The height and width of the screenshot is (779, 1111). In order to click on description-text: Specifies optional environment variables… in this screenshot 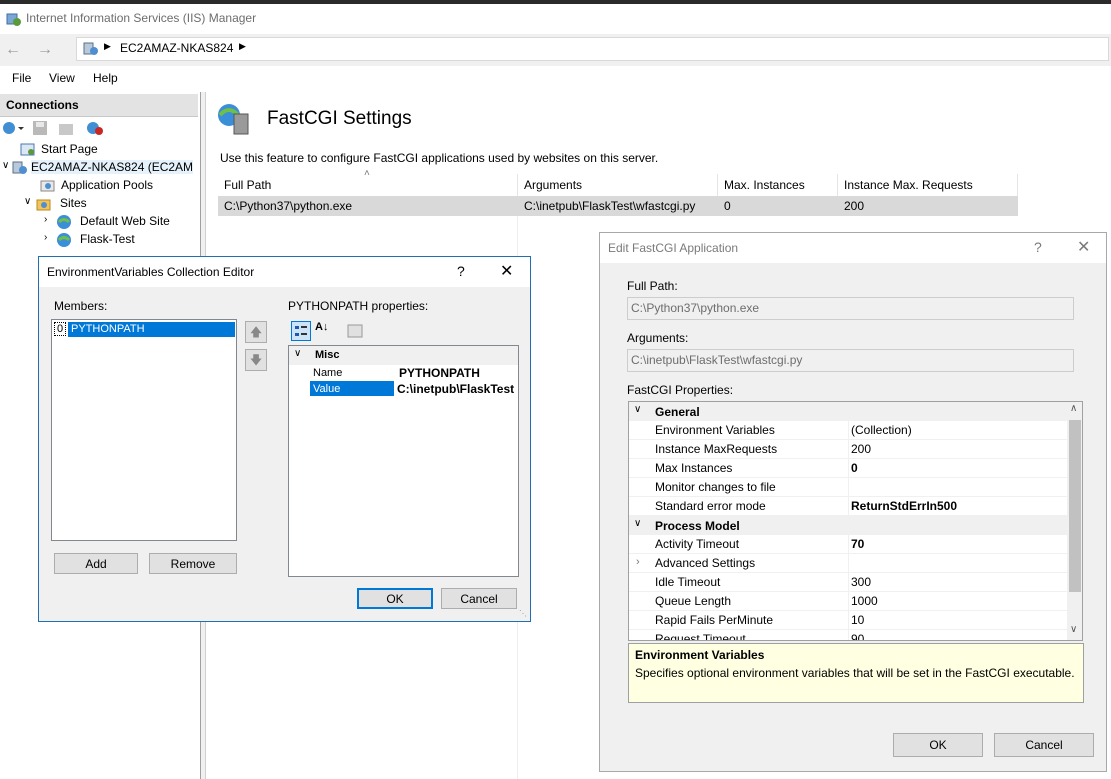, I will do `click(855, 673)`.